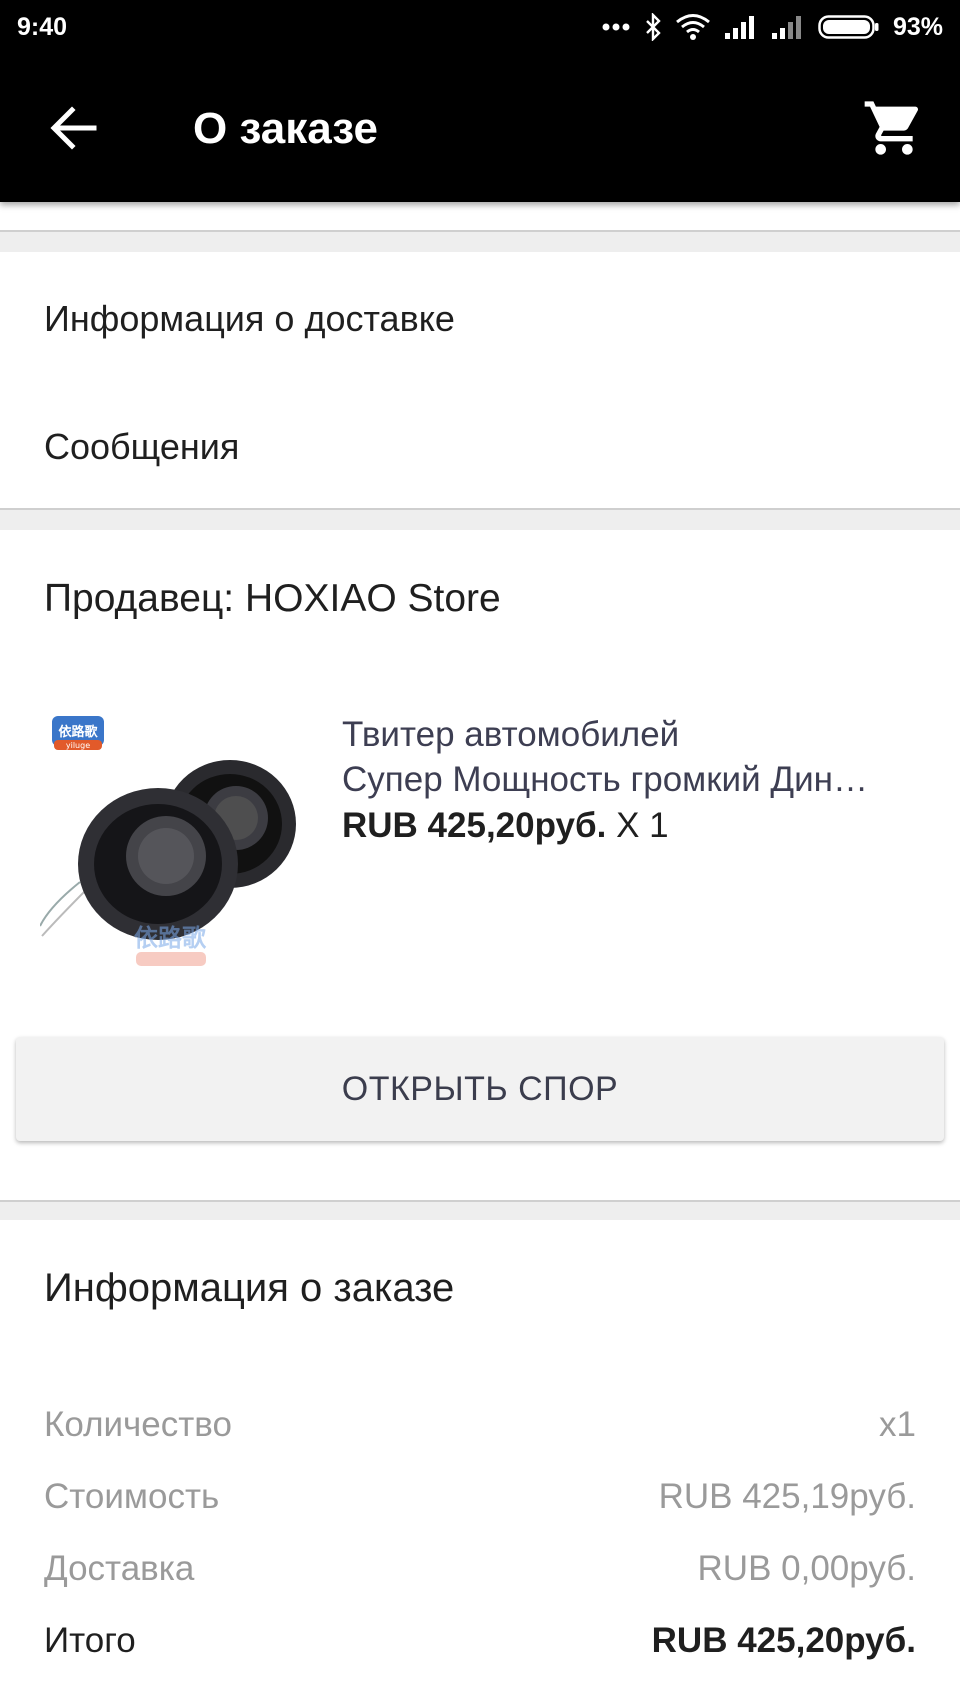 This screenshot has height=1707, width=960. I want to click on product-price-line: RUB 425,20руб. X 1, so click(505, 826).